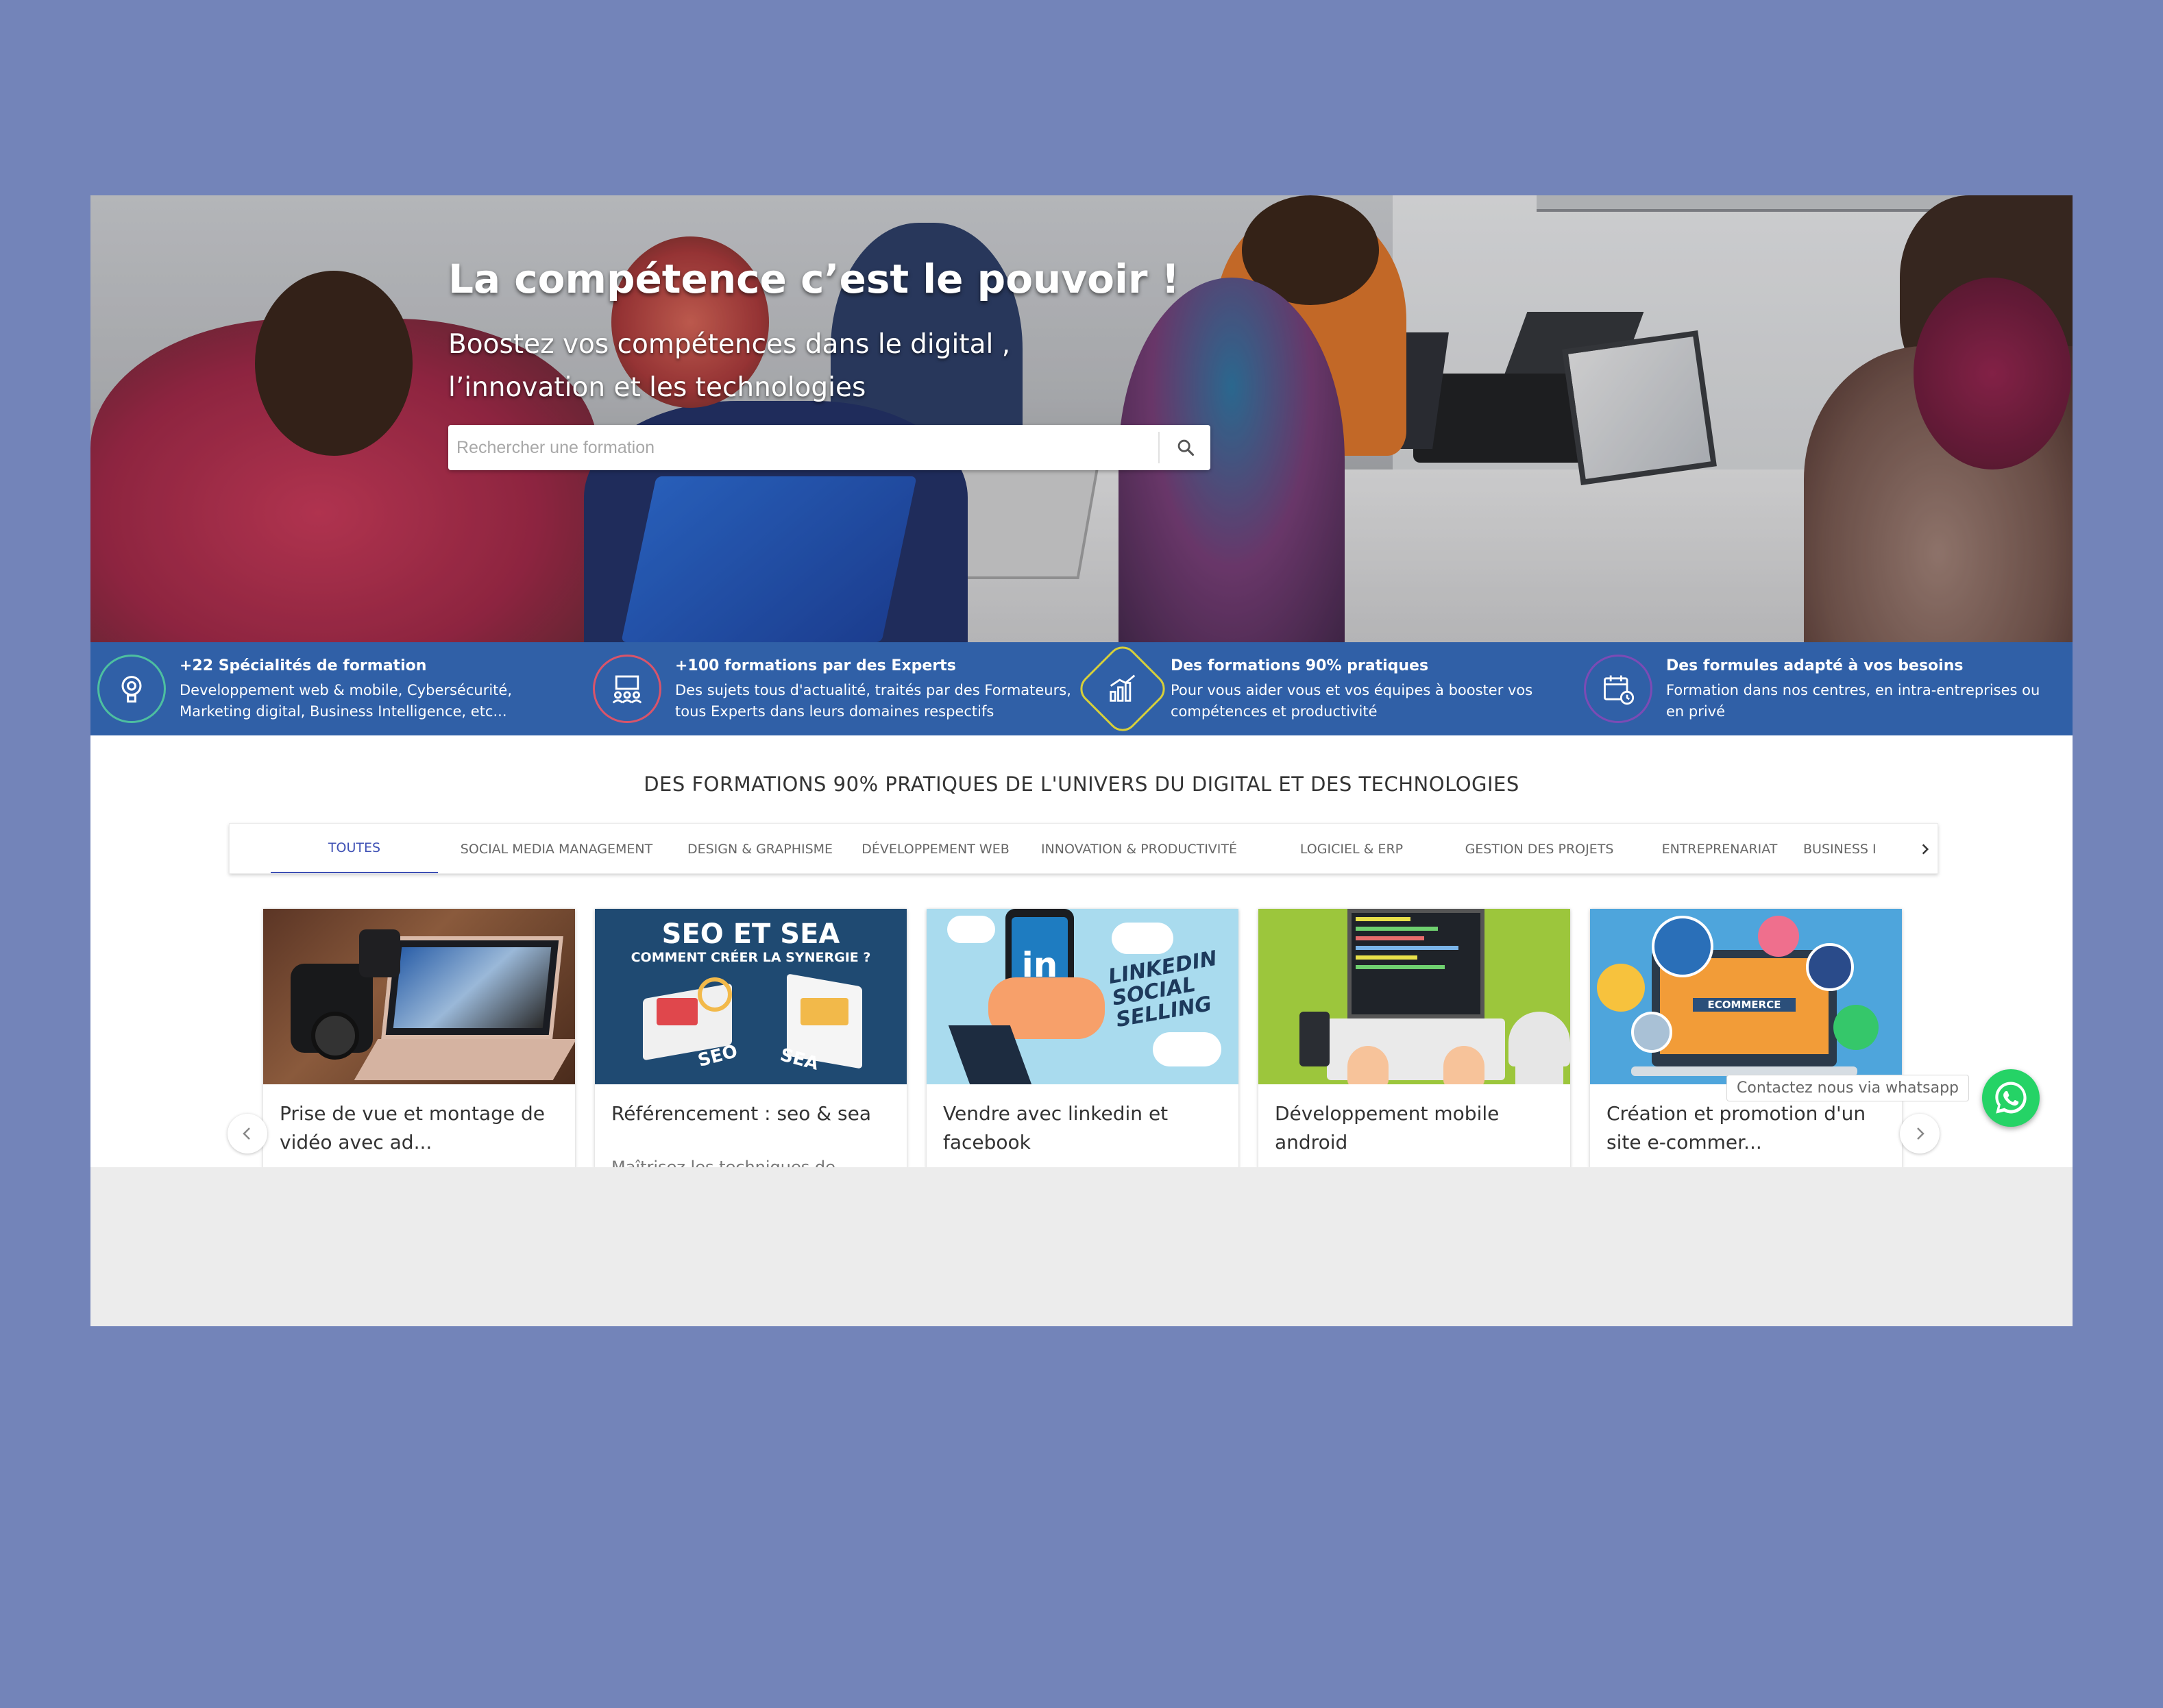  Describe the element at coordinates (1139, 848) in the screenshot. I see `tab-innovation-productivite: INNOVATION & PRODUCTIVITÉ` at that location.